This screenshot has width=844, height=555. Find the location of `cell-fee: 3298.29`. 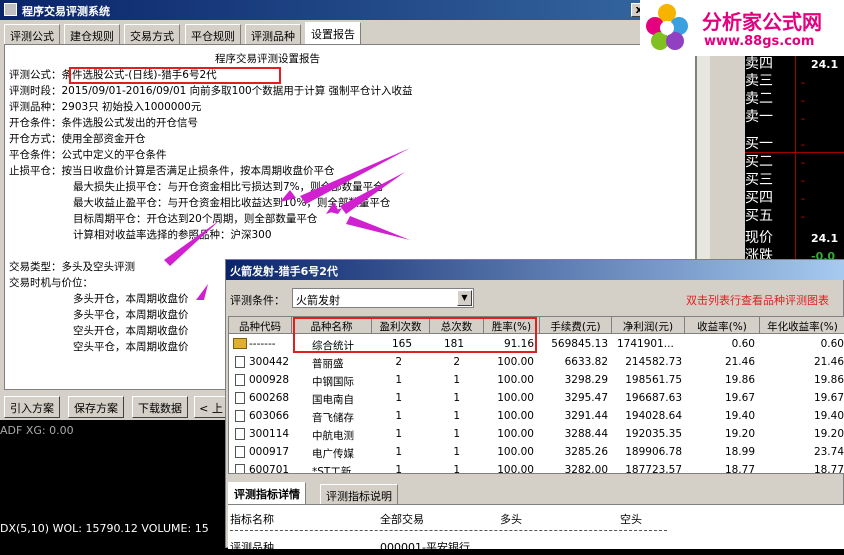

cell-fee: 3298.29 is located at coordinates (586, 380).